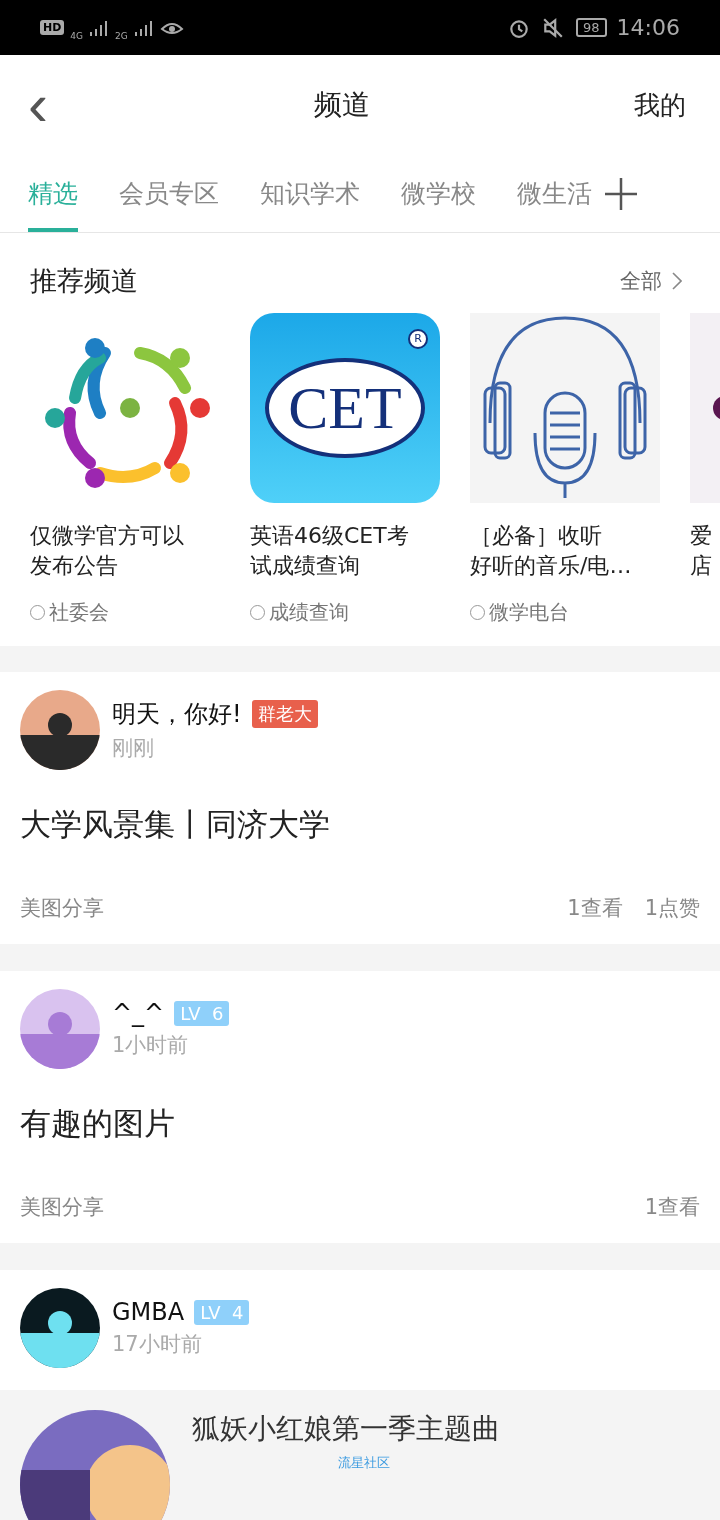 The width and height of the screenshot is (720, 1520). What do you see at coordinates (202, 1013) in the screenshot?
I see `user-badge: LV 6` at bounding box center [202, 1013].